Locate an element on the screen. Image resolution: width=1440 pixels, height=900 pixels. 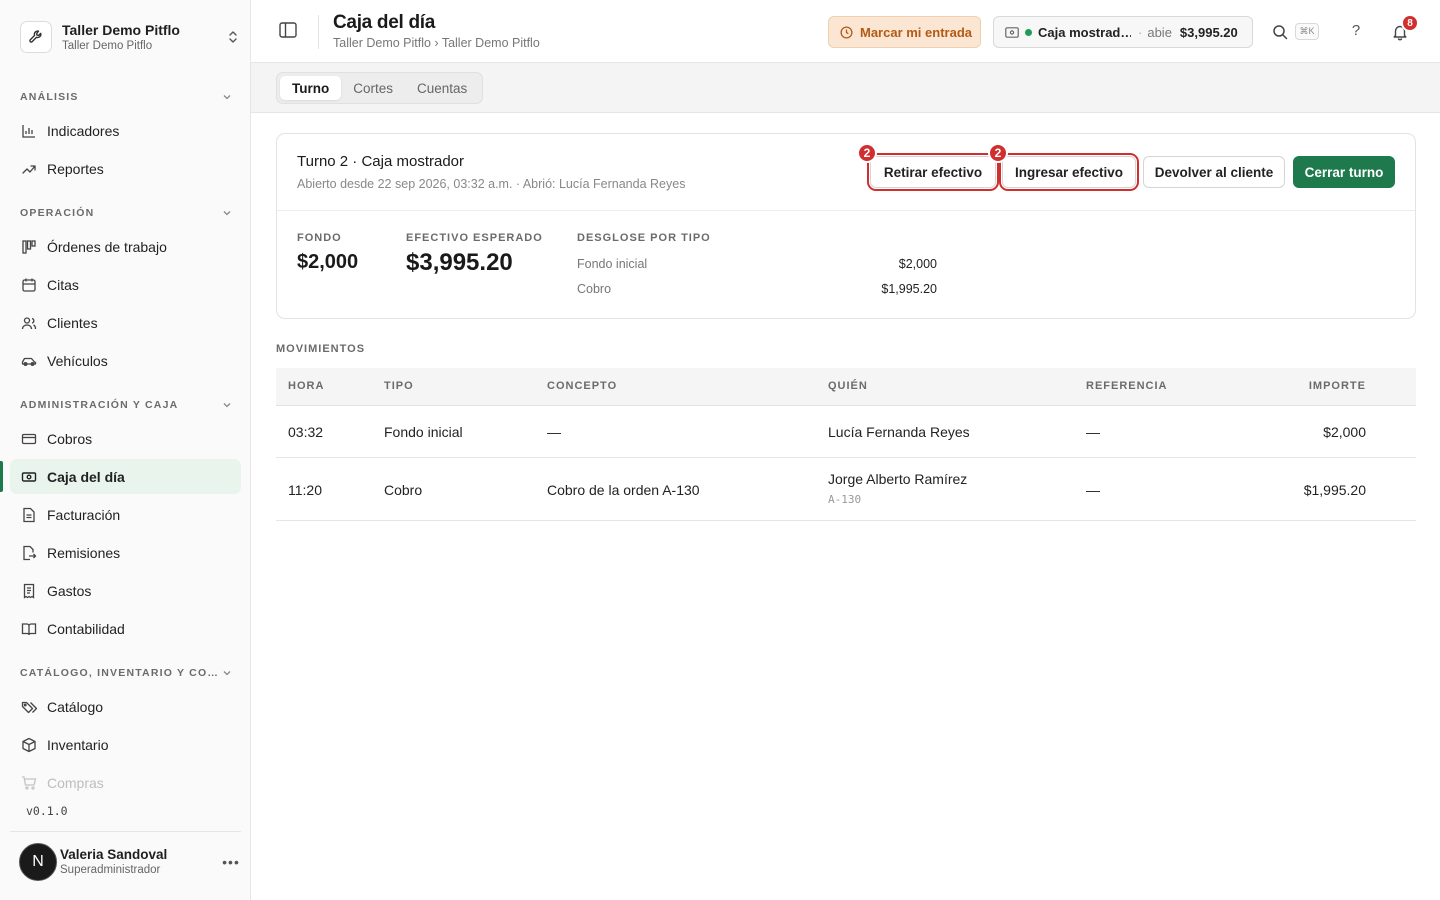
sidebar-item-label: Órdenes de trabajo is located at coordinates (107, 246).